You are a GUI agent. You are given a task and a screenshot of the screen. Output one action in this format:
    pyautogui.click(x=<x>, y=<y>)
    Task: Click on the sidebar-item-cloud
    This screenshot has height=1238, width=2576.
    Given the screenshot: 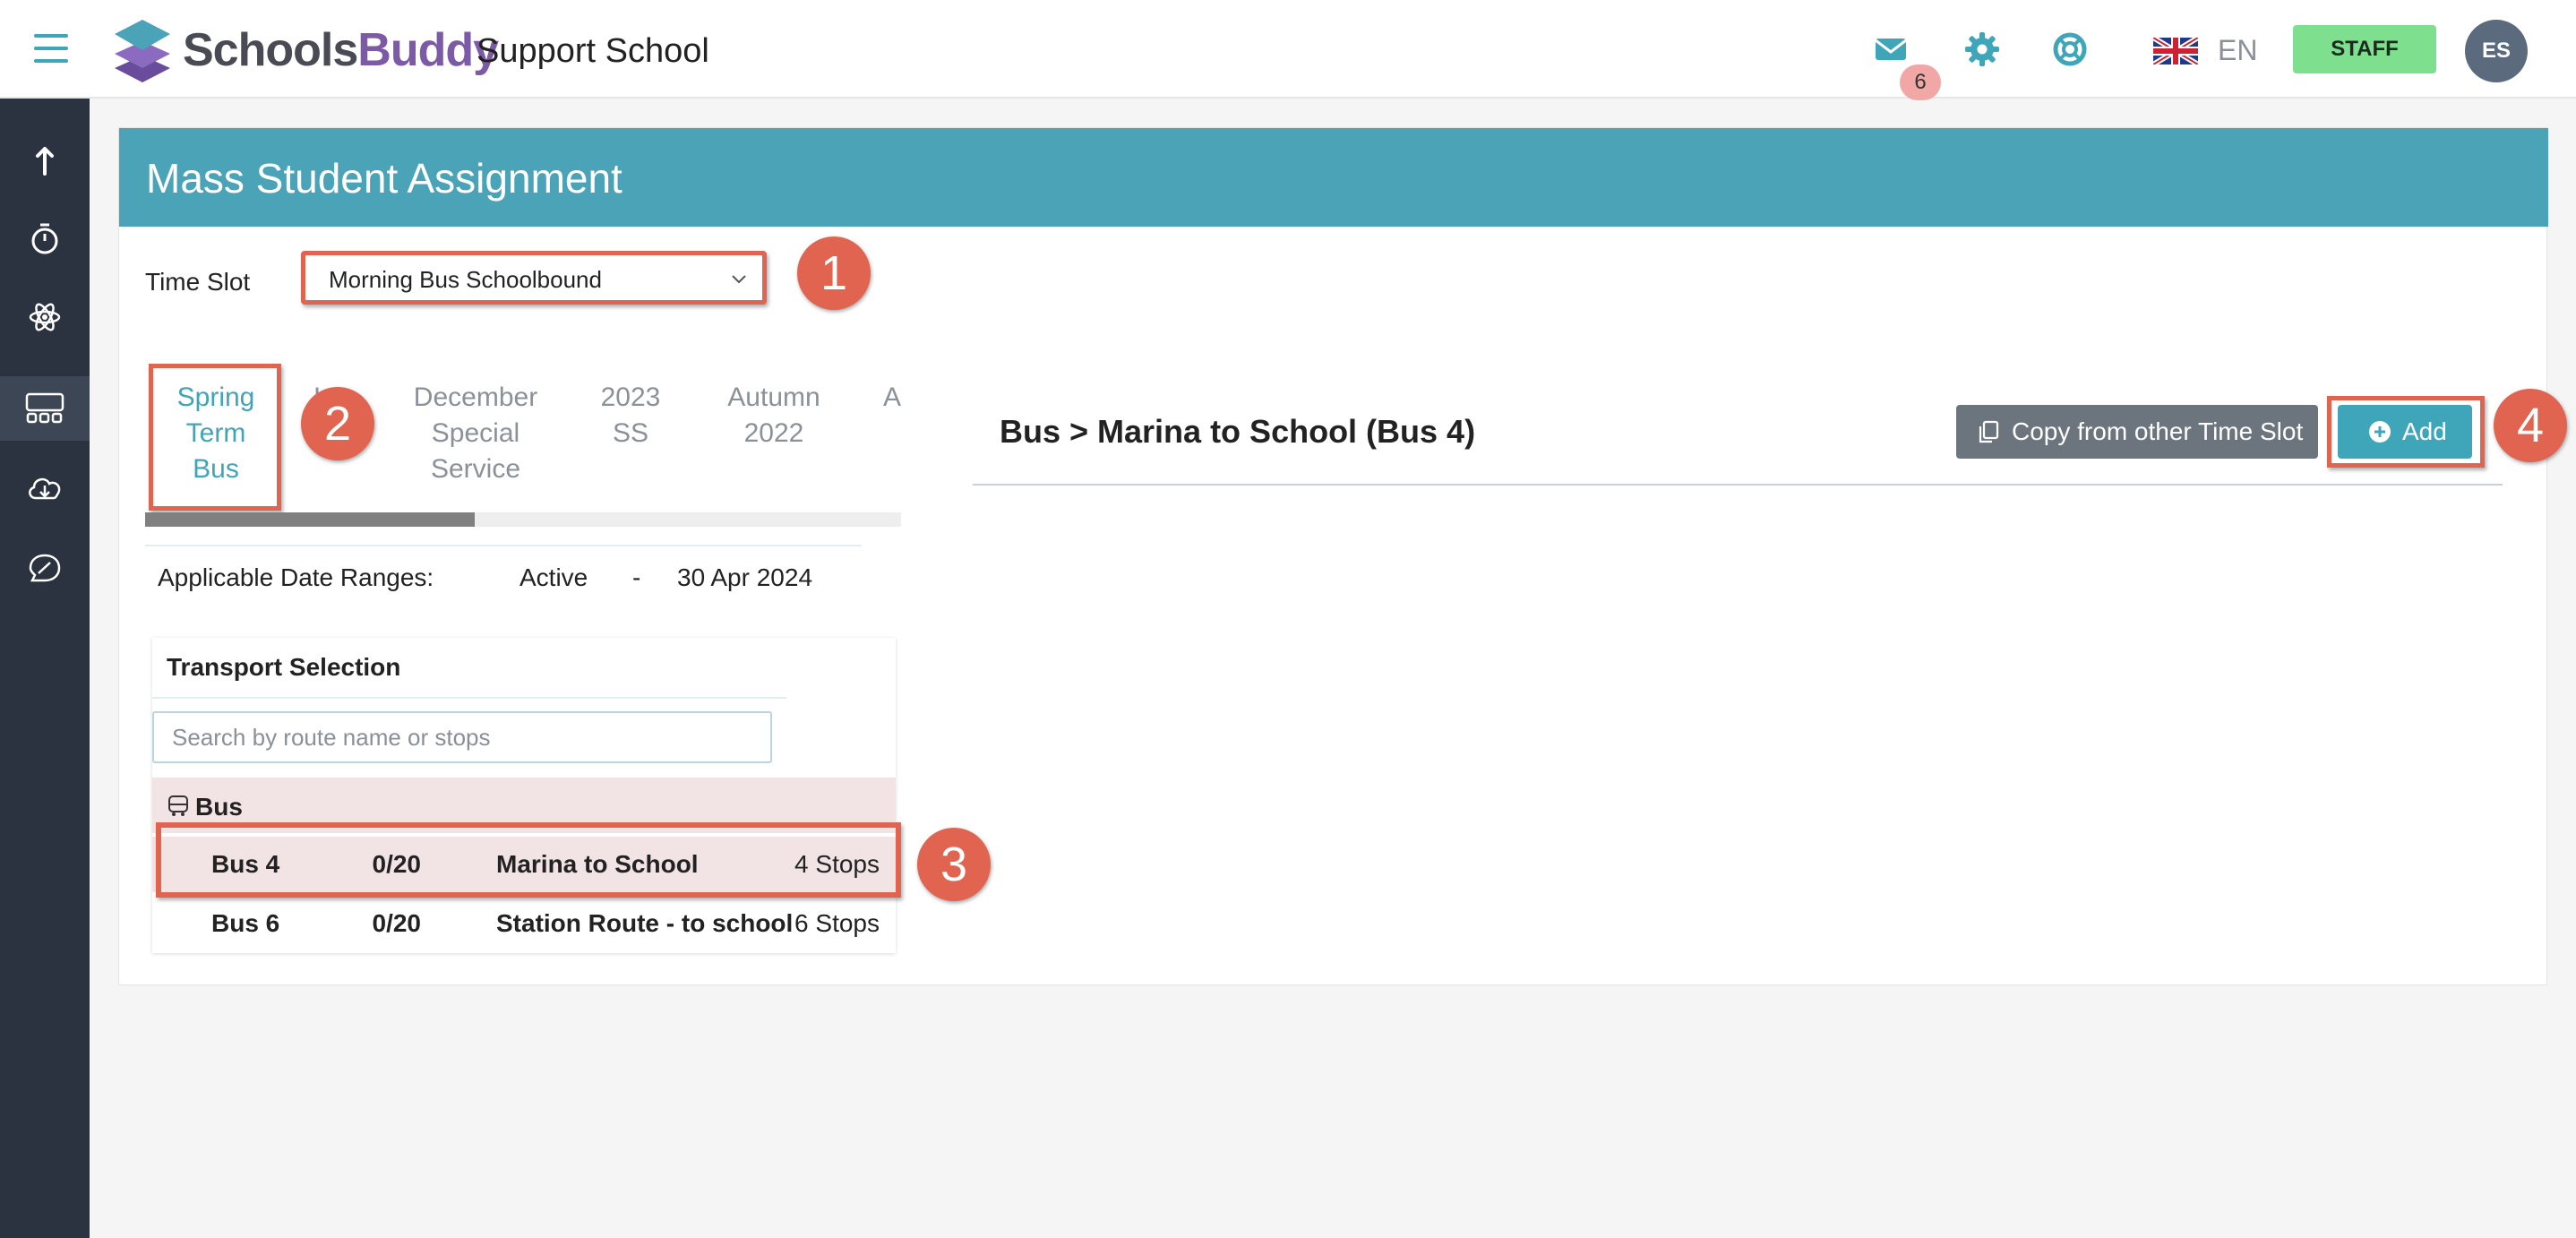 What is the action you would take?
    pyautogui.click(x=45, y=487)
    